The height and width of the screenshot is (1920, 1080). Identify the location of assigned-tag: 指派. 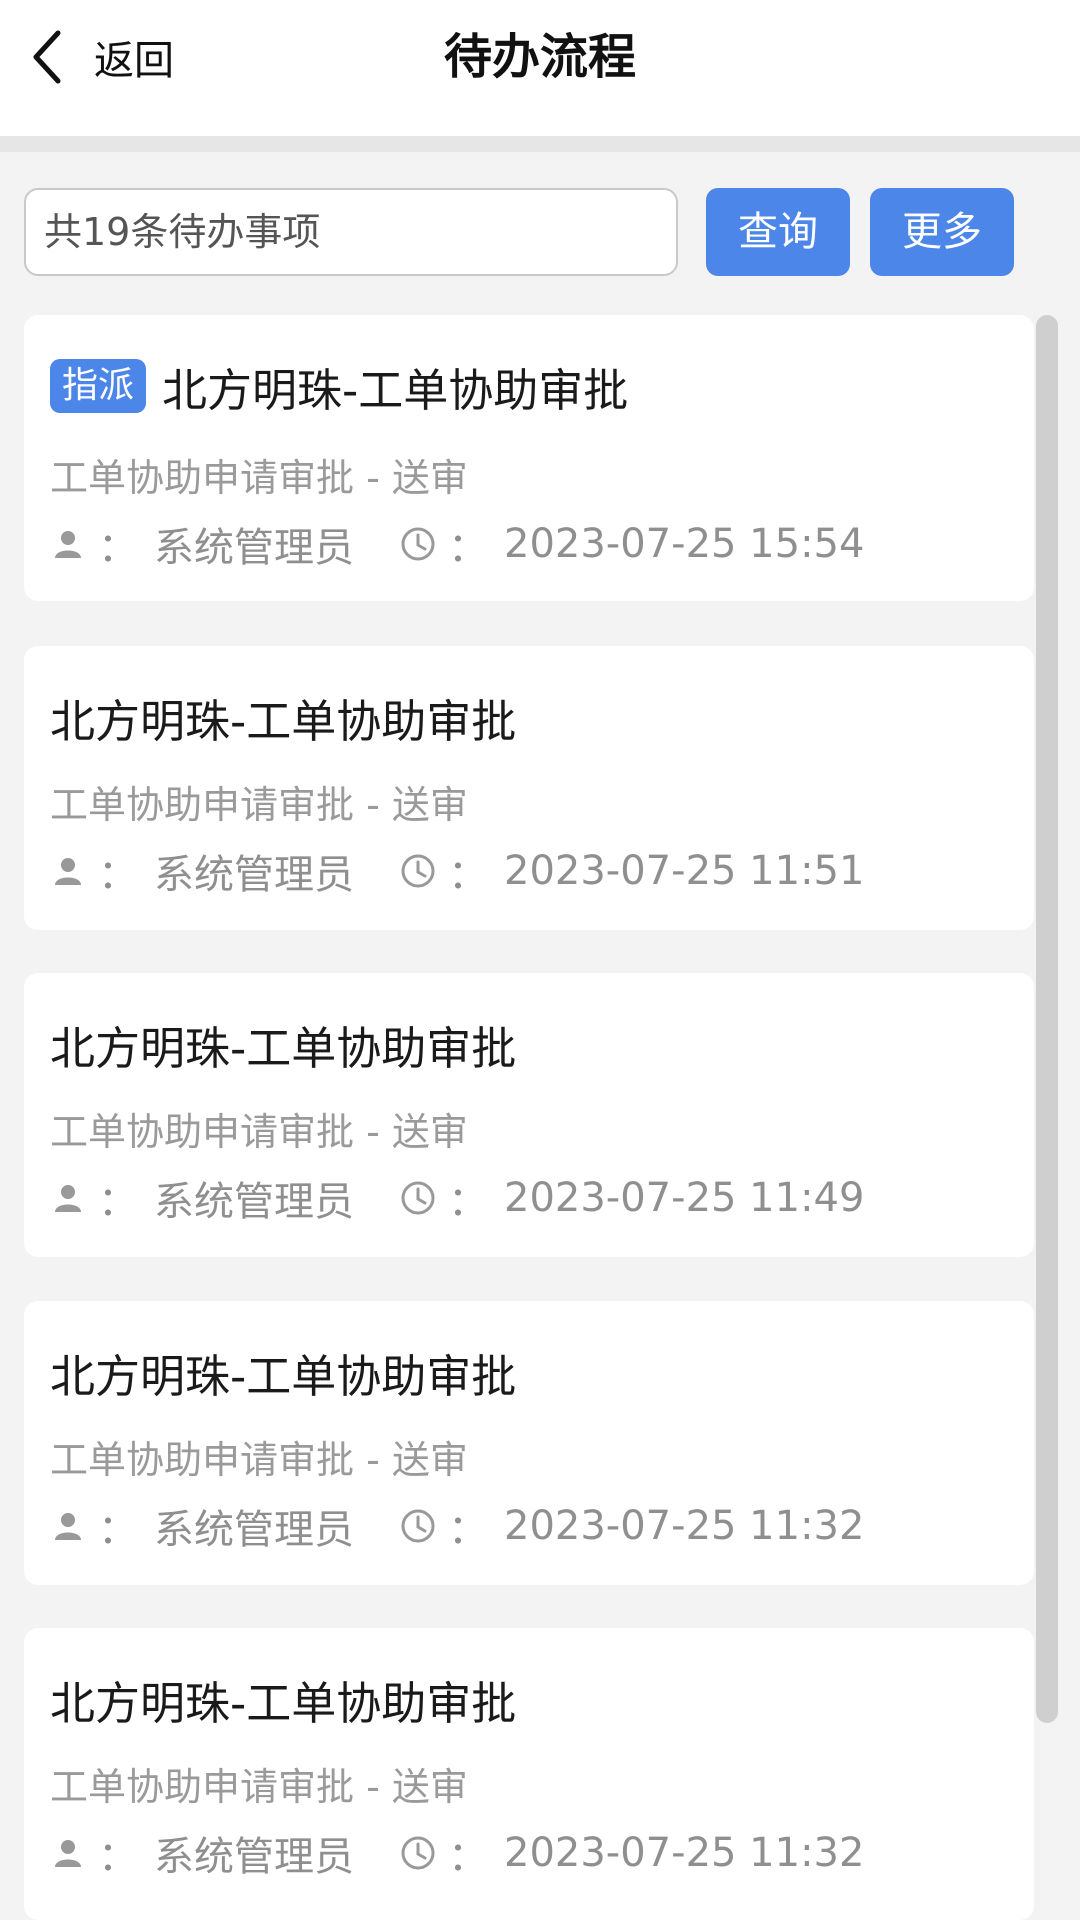
(98, 386).